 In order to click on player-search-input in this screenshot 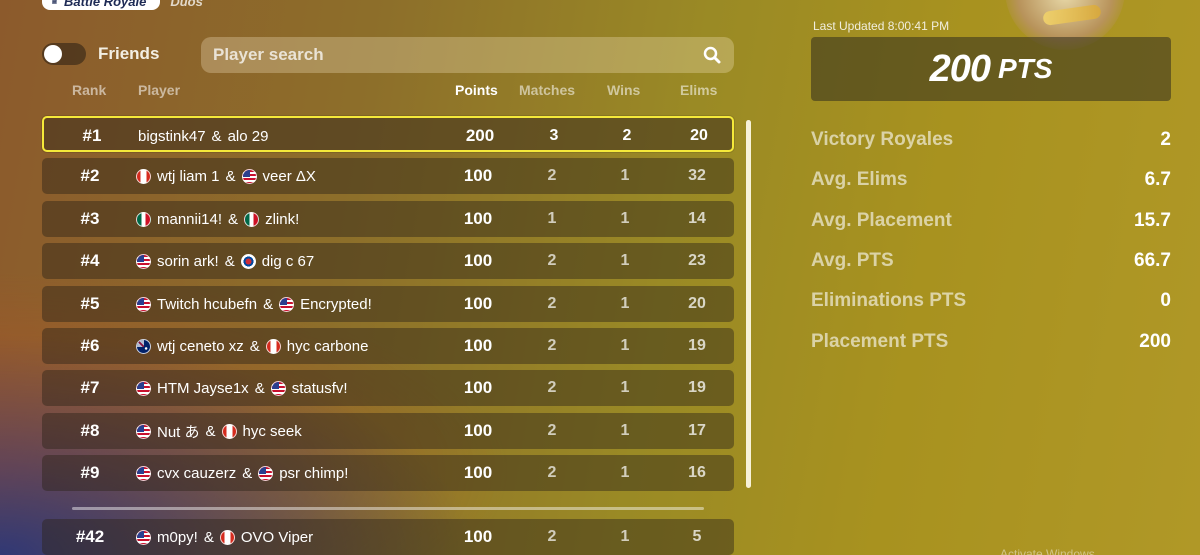, I will do `click(457, 55)`.